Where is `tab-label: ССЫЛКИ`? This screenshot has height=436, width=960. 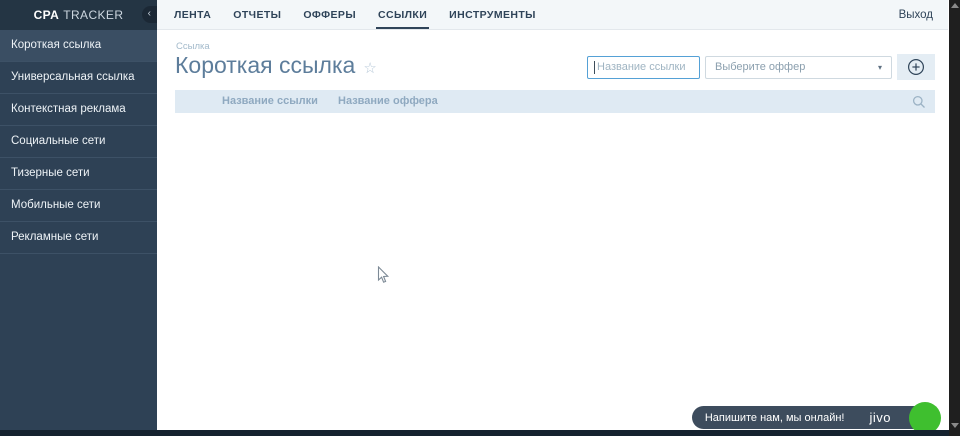 tab-label: ССЫЛКИ is located at coordinates (403, 15).